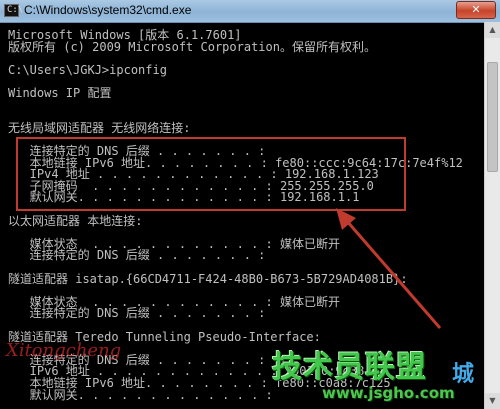 The height and width of the screenshot is (409, 500). I want to click on watermark-logo: 技术员联盟, so click(349, 367).